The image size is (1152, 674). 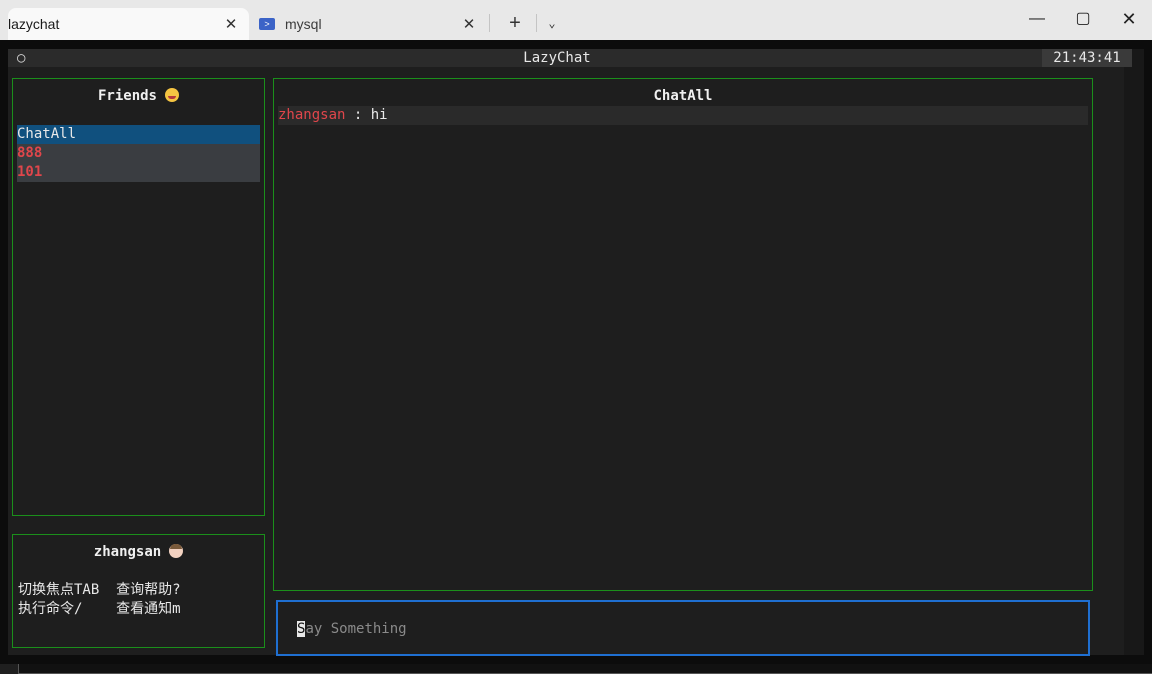 I want to click on message-input: Say Something, so click(x=683, y=628).